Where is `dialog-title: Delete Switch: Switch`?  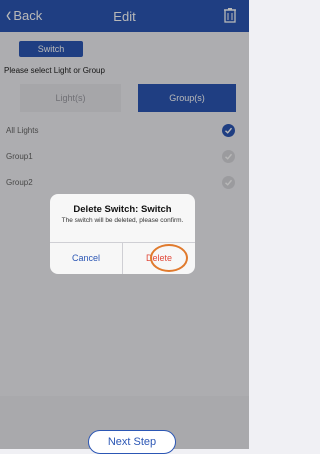
dialog-title: Delete Switch: Switch is located at coordinates (122, 209).